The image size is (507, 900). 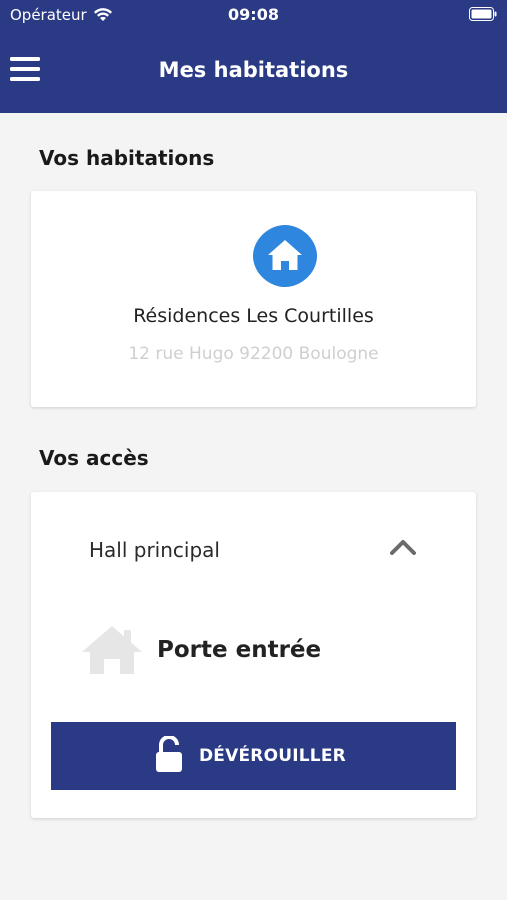 What do you see at coordinates (112, 650) in the screenshot?
I see `house-icon` at bounding box center [112, 650].